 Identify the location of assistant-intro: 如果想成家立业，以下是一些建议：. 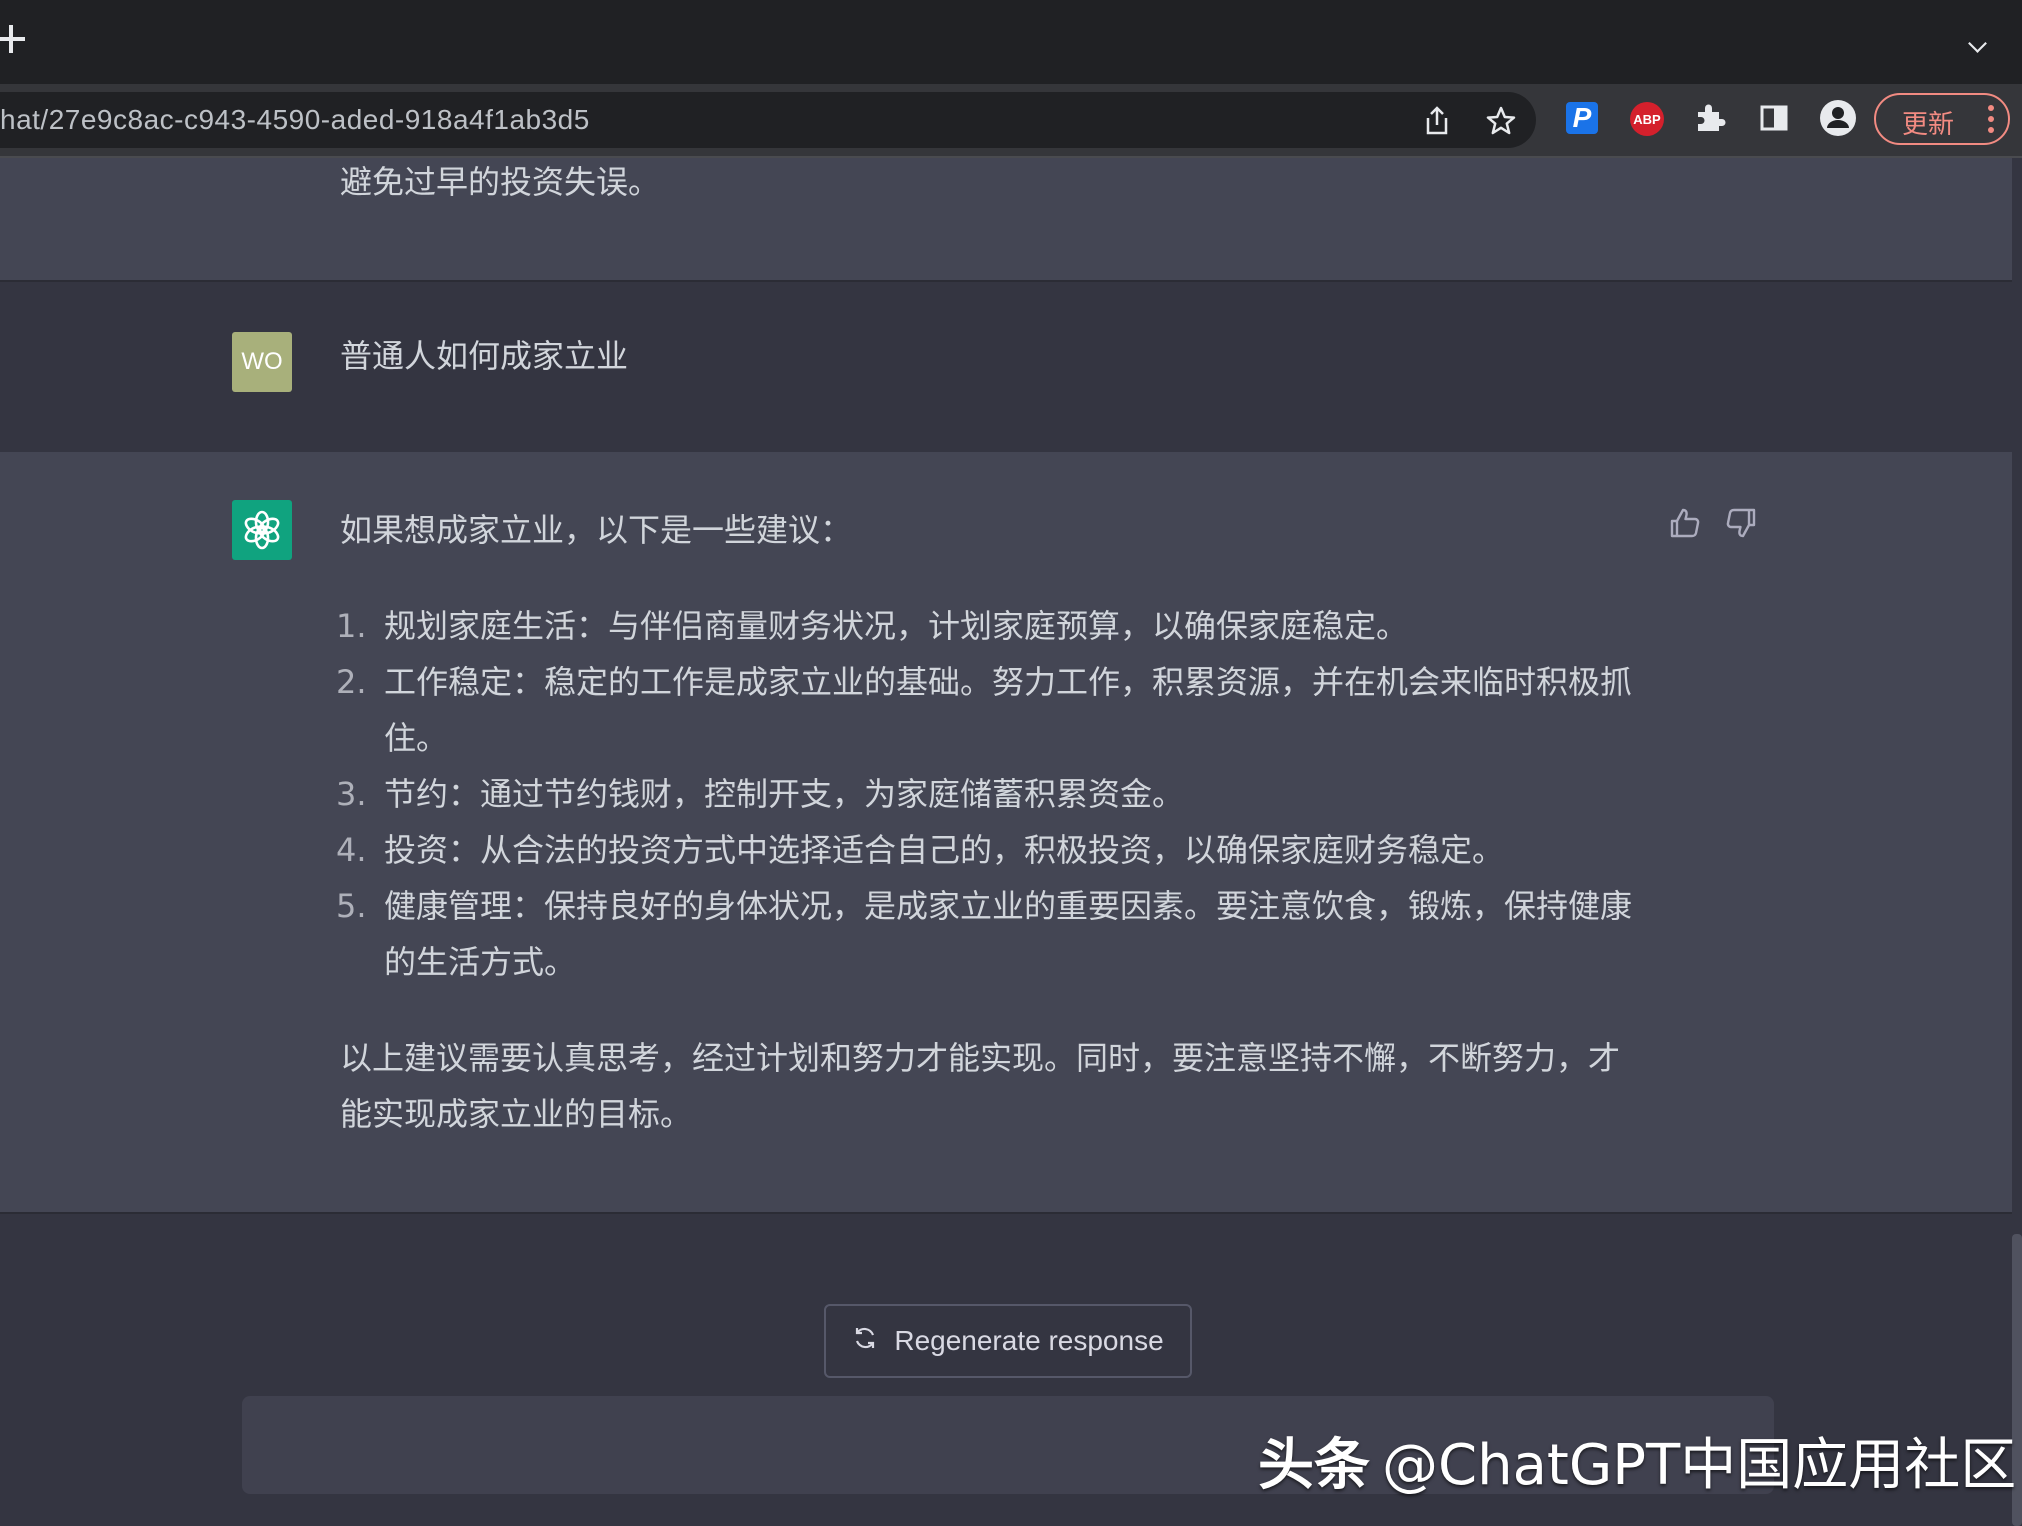
(596, 530).